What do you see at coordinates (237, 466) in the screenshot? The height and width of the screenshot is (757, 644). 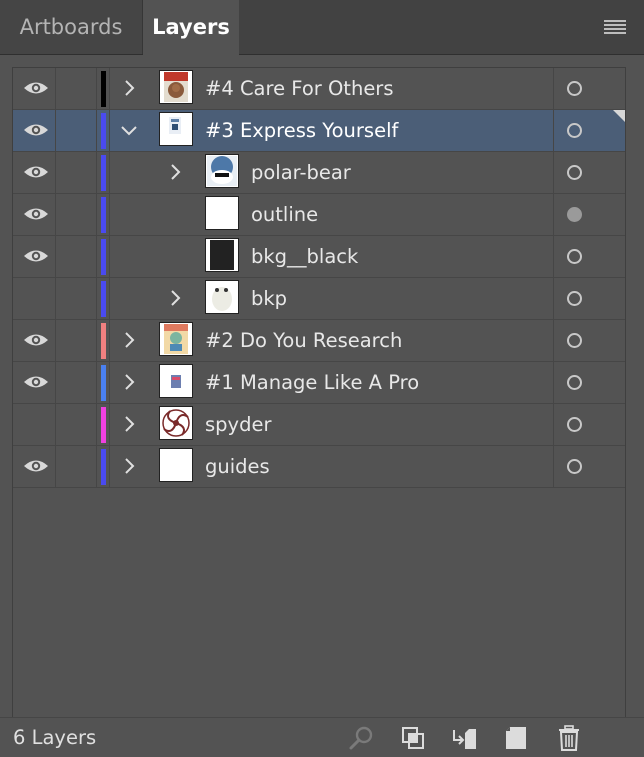 I see `layer-name: guides` at bounding box center [237, 466].